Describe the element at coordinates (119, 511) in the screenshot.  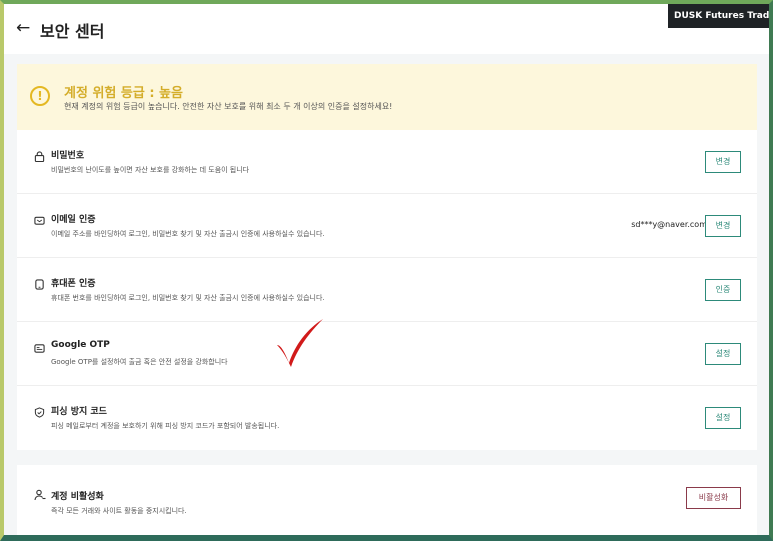
I see `deactivate-description: 즉각 모든 거래와 사이트 활동을 중지시킵니다.` at that location.